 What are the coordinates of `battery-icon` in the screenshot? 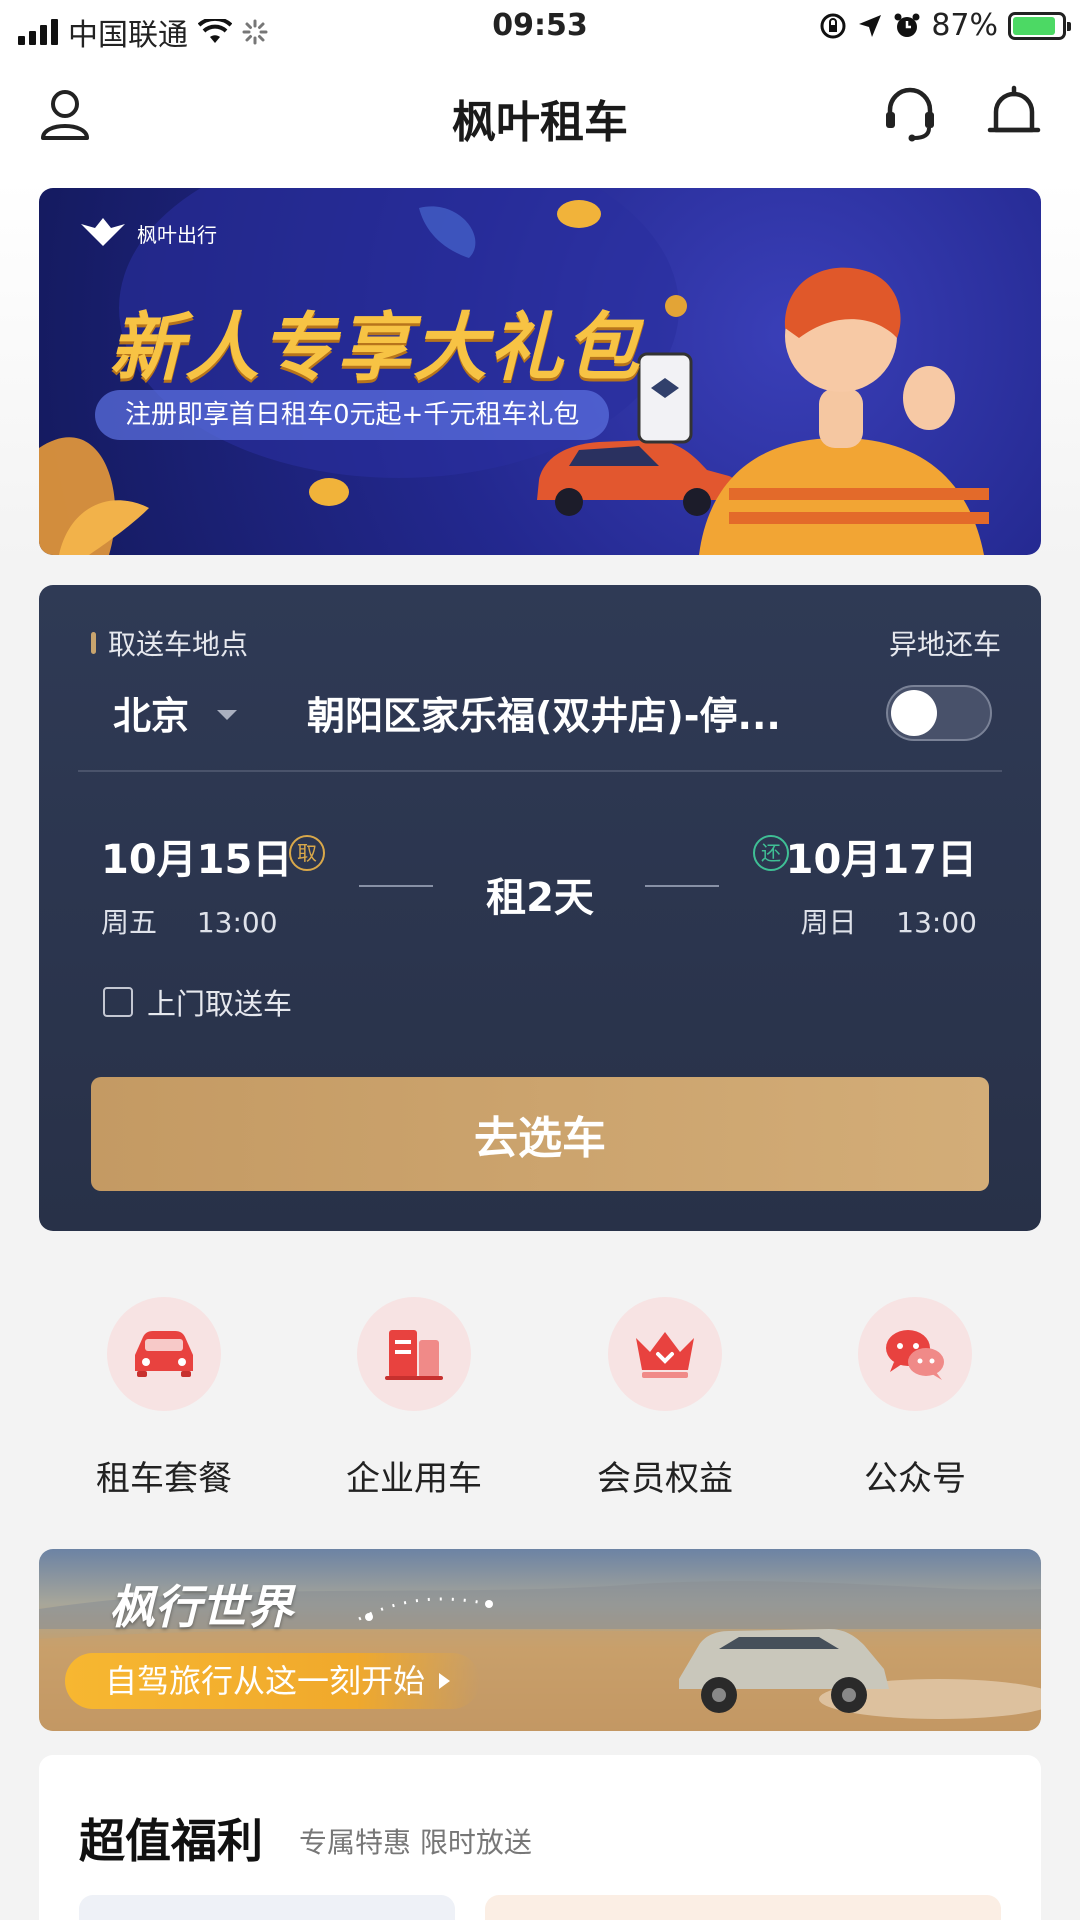 It's located at (1039, 25).